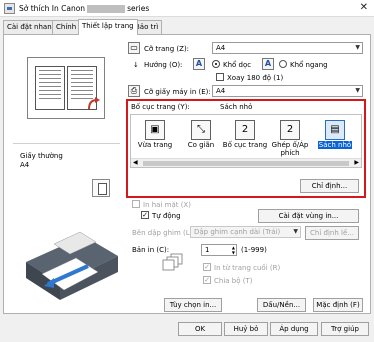  Describe the element at coordinates (50, 88) in the screenshot. I see `preview-page-left` at that location.